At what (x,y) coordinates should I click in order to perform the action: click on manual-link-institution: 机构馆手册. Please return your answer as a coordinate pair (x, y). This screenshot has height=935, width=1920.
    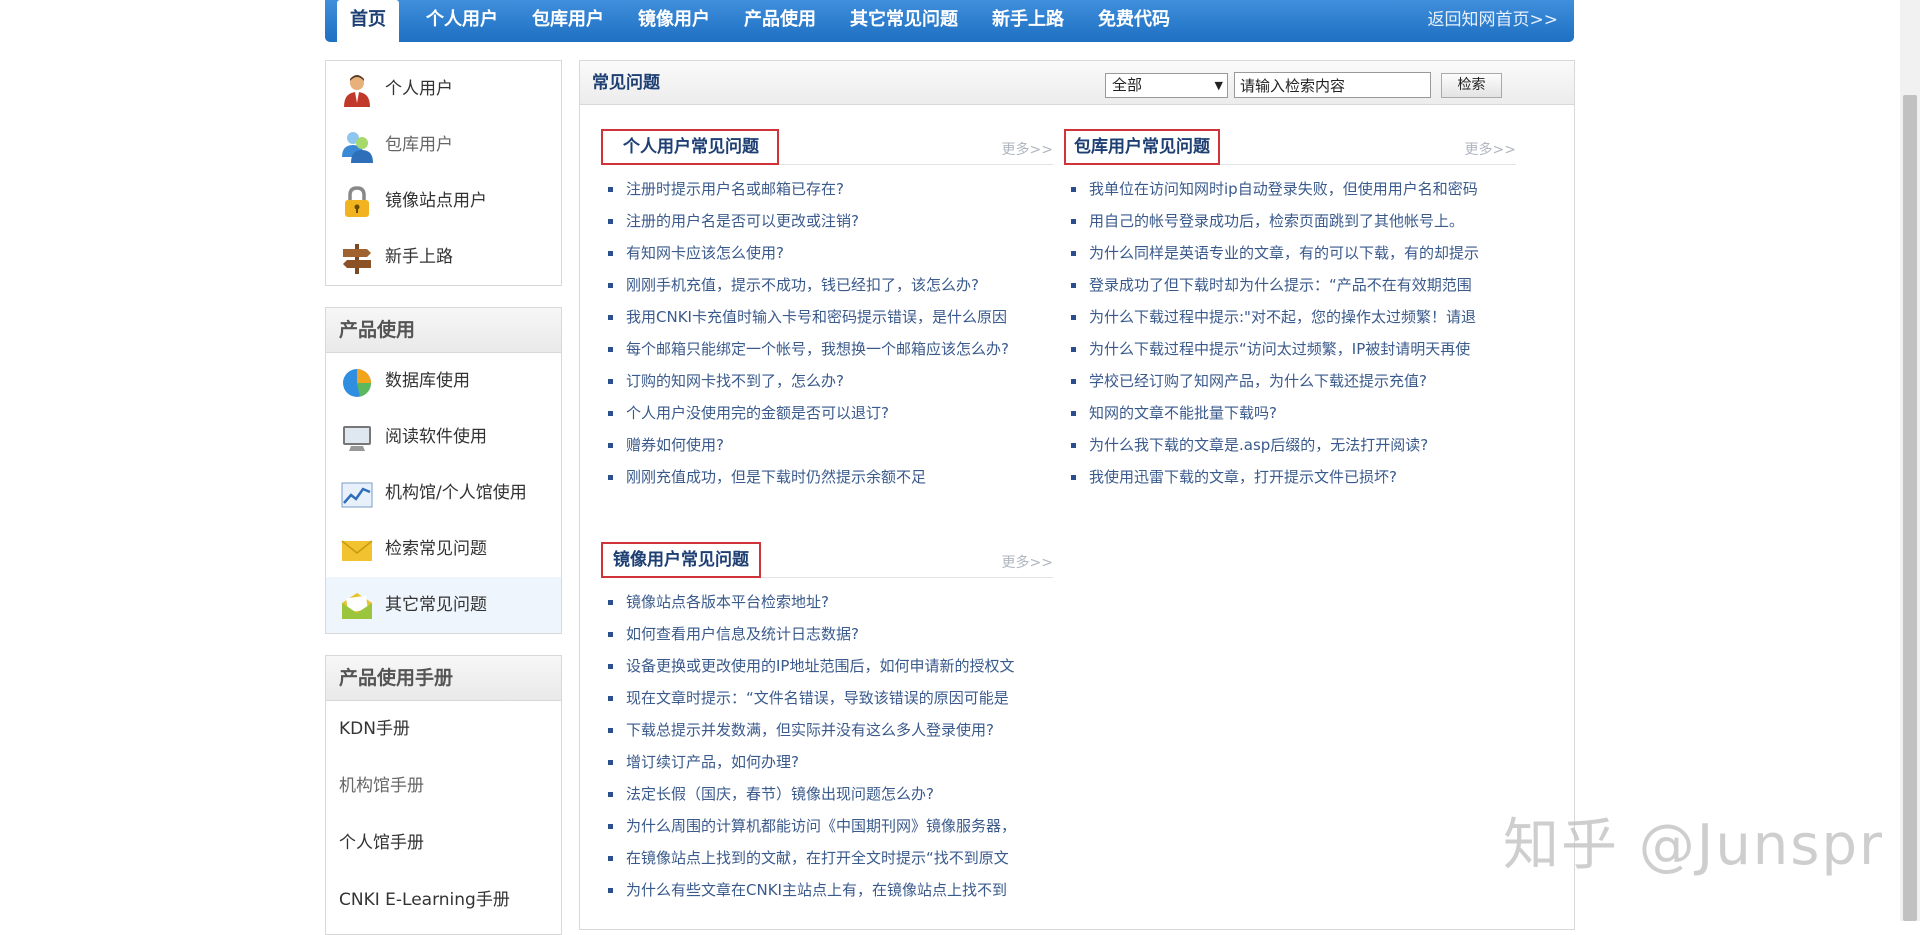
    Looking at the image, I should click on (443, 786).